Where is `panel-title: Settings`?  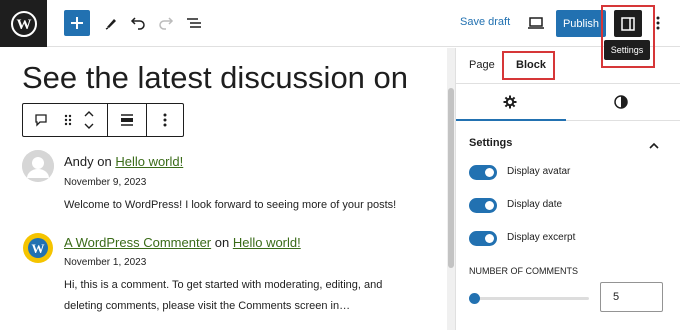
panel-title: Settings is located at coordinates (490, 143).